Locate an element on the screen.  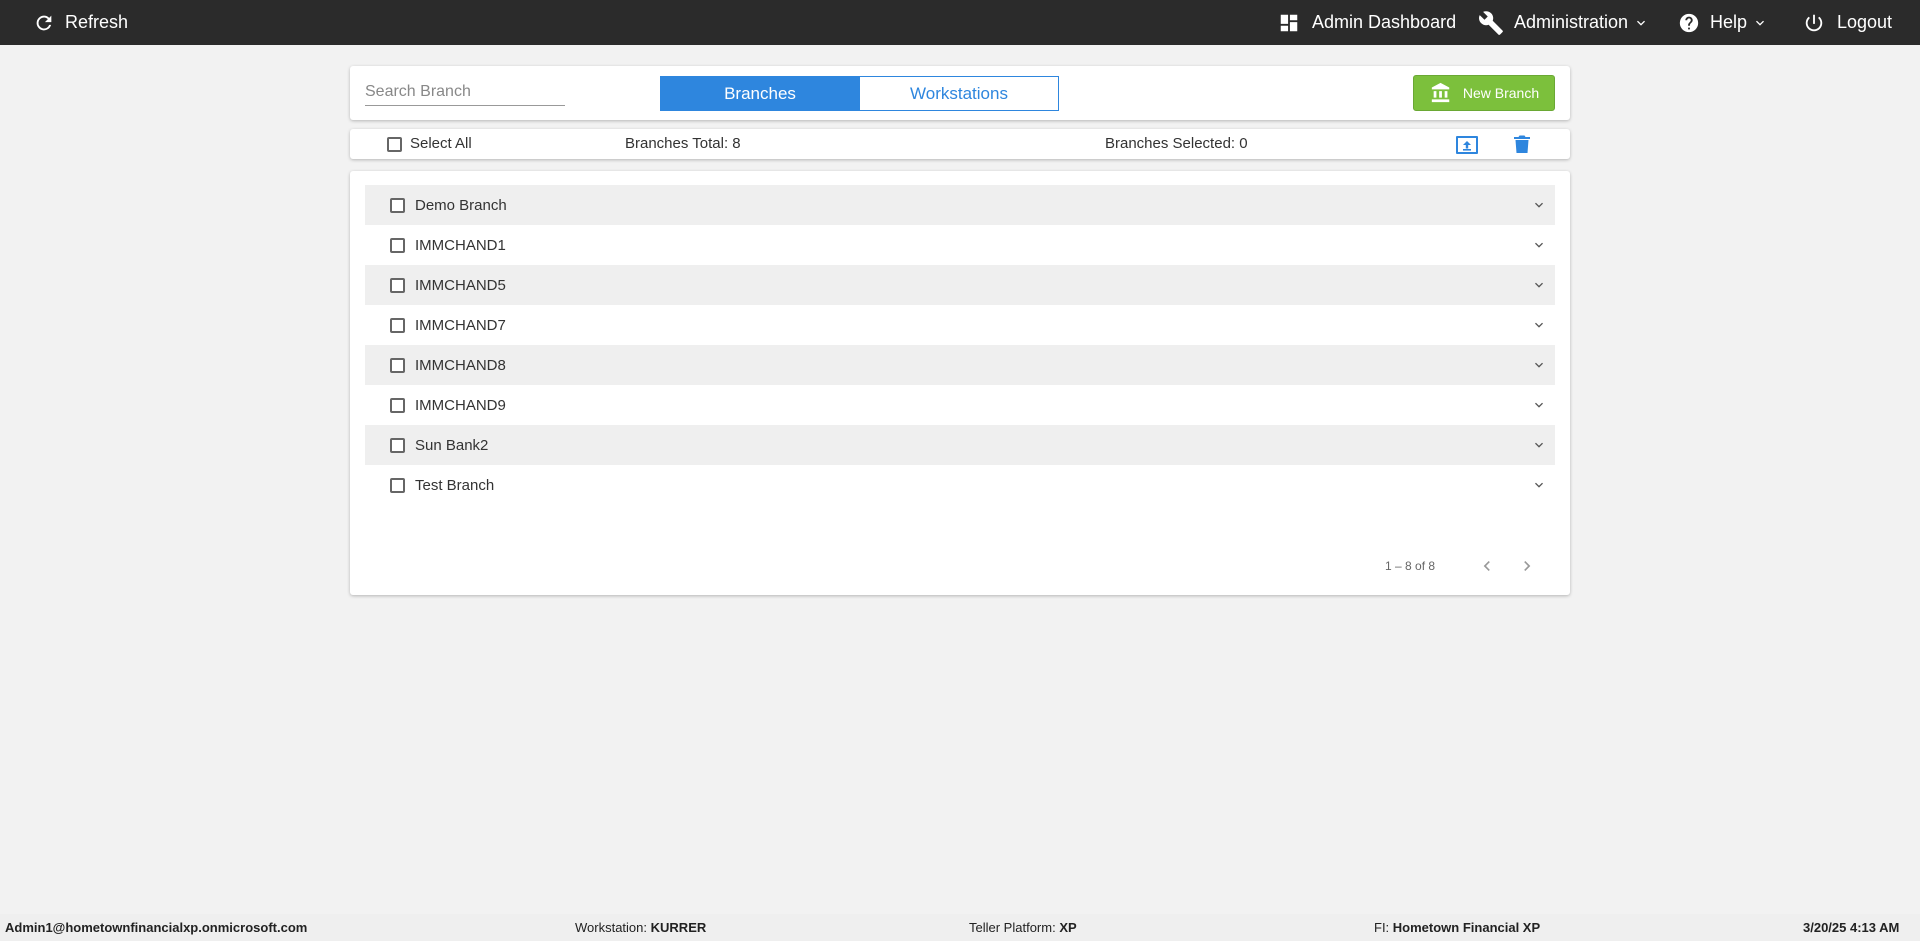
fi-value: Hometown Financial XP is located at coordinates (1466, 927).